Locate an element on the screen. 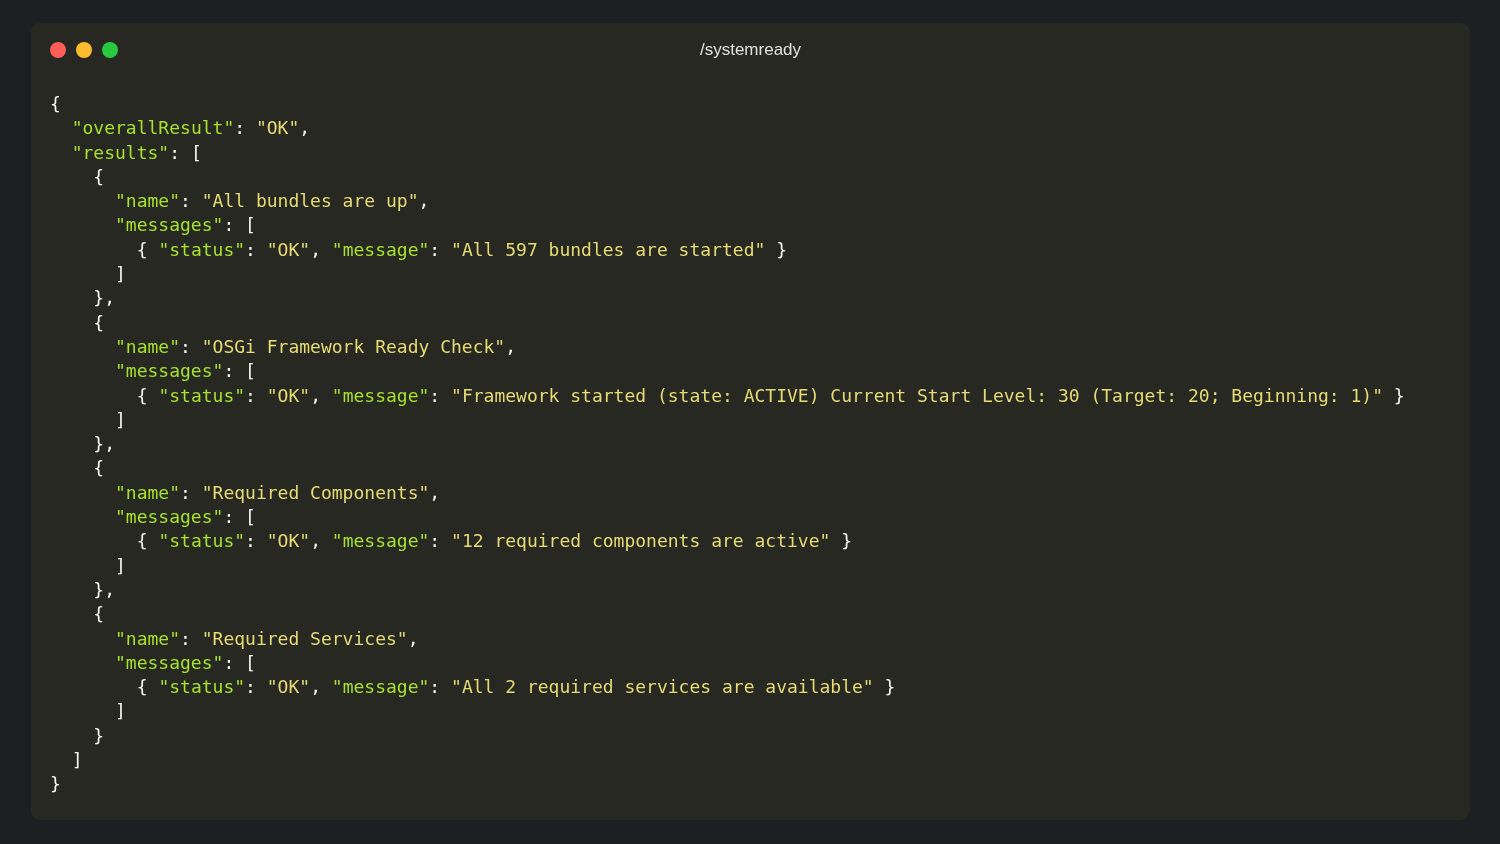 Image resolution: width=1500 pixels, height=844 pixels. code-line: "name": "OSGi Framework Ready Check", is located at coordinates (315, 346).